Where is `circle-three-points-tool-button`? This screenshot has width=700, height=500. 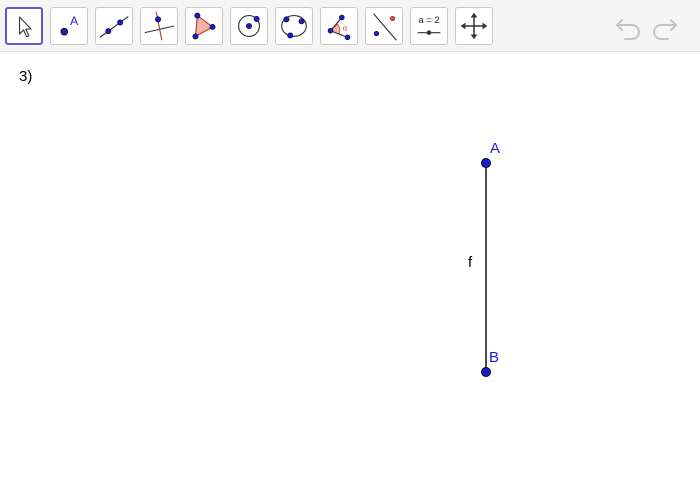
circle-three-points-tool-button is located at coordinates (294, 26).